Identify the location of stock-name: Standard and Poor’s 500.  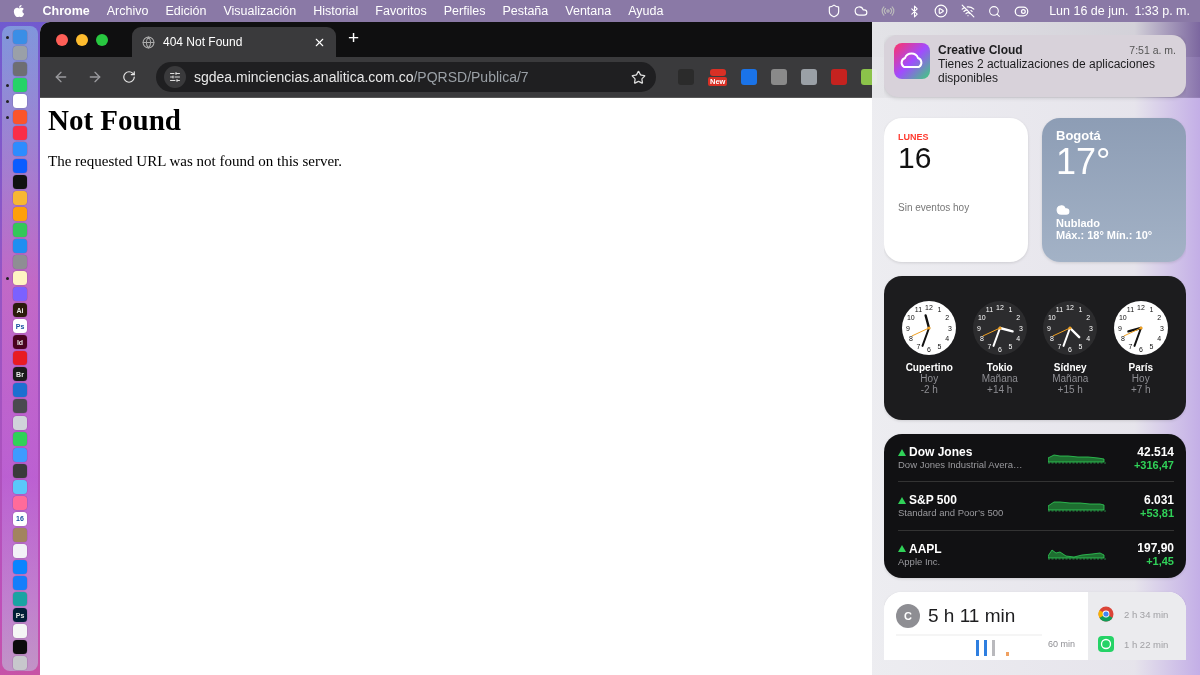
(951, 513).